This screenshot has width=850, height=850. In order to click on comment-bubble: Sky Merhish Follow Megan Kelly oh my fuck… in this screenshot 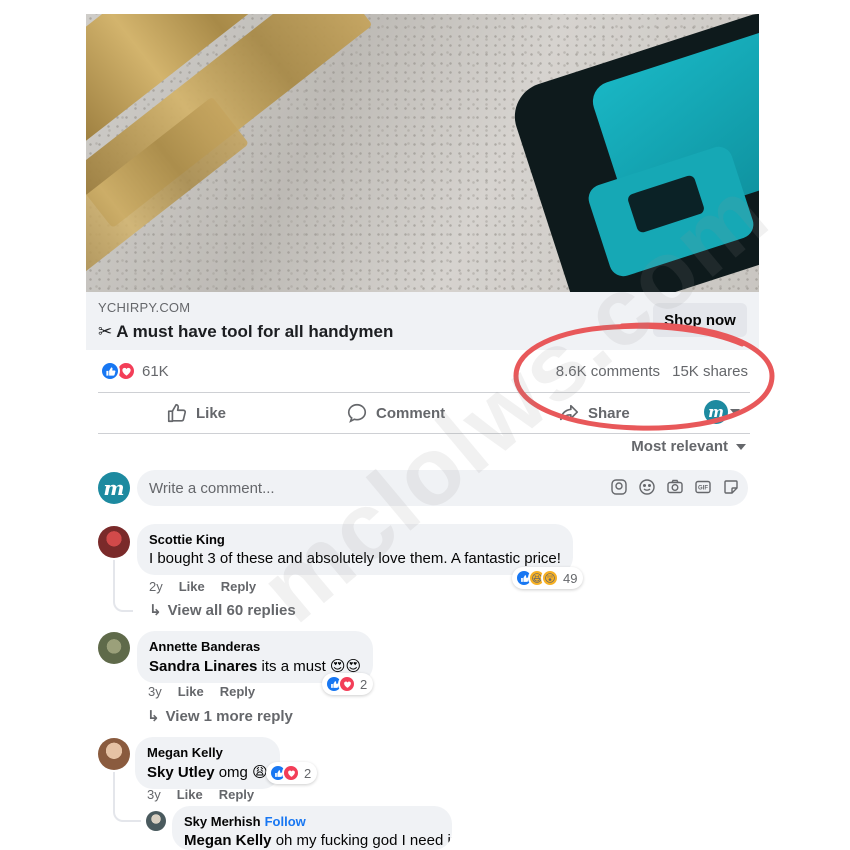, I will do `click(312, 828)`.